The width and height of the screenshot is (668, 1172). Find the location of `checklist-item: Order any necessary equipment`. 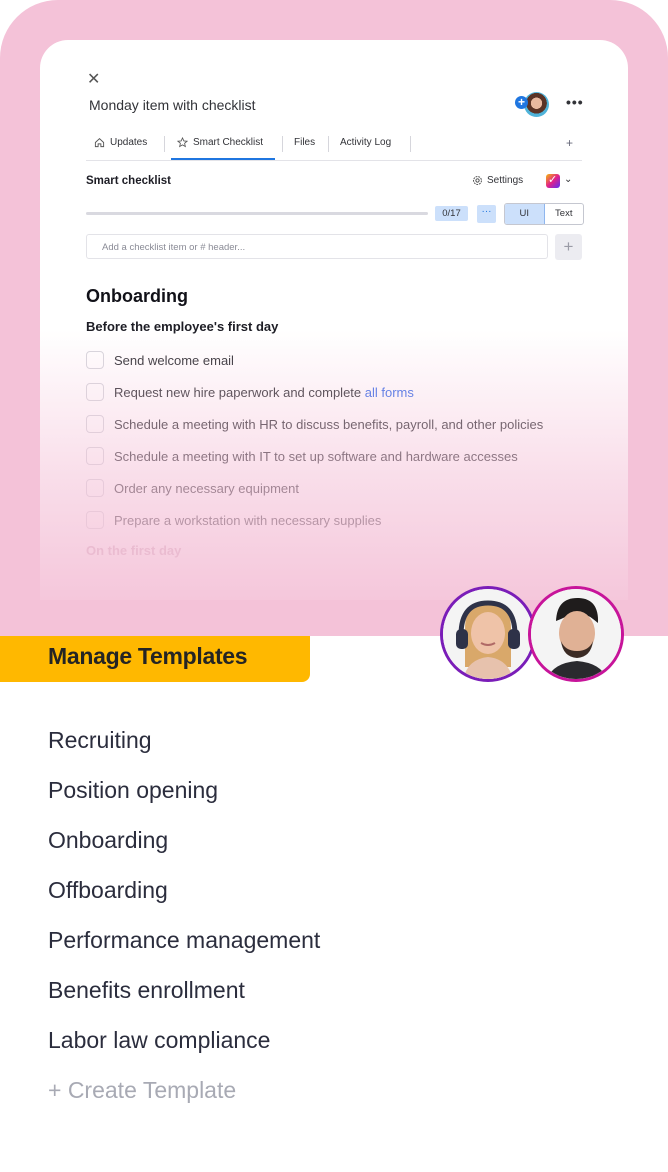

checklist-item: Order any necessary equipment is located at coordinates (192, 488).